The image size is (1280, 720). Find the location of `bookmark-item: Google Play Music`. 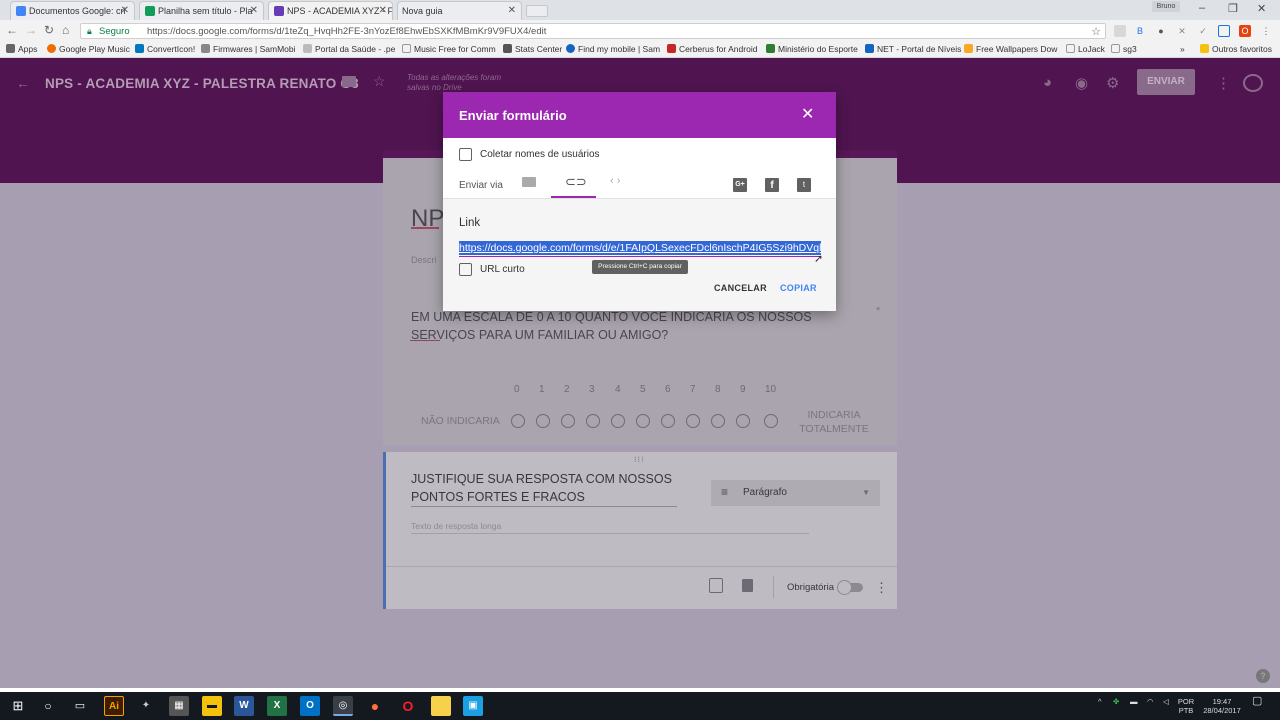

bookmark-item: Google Play Music is located at coordinates (88, 49).